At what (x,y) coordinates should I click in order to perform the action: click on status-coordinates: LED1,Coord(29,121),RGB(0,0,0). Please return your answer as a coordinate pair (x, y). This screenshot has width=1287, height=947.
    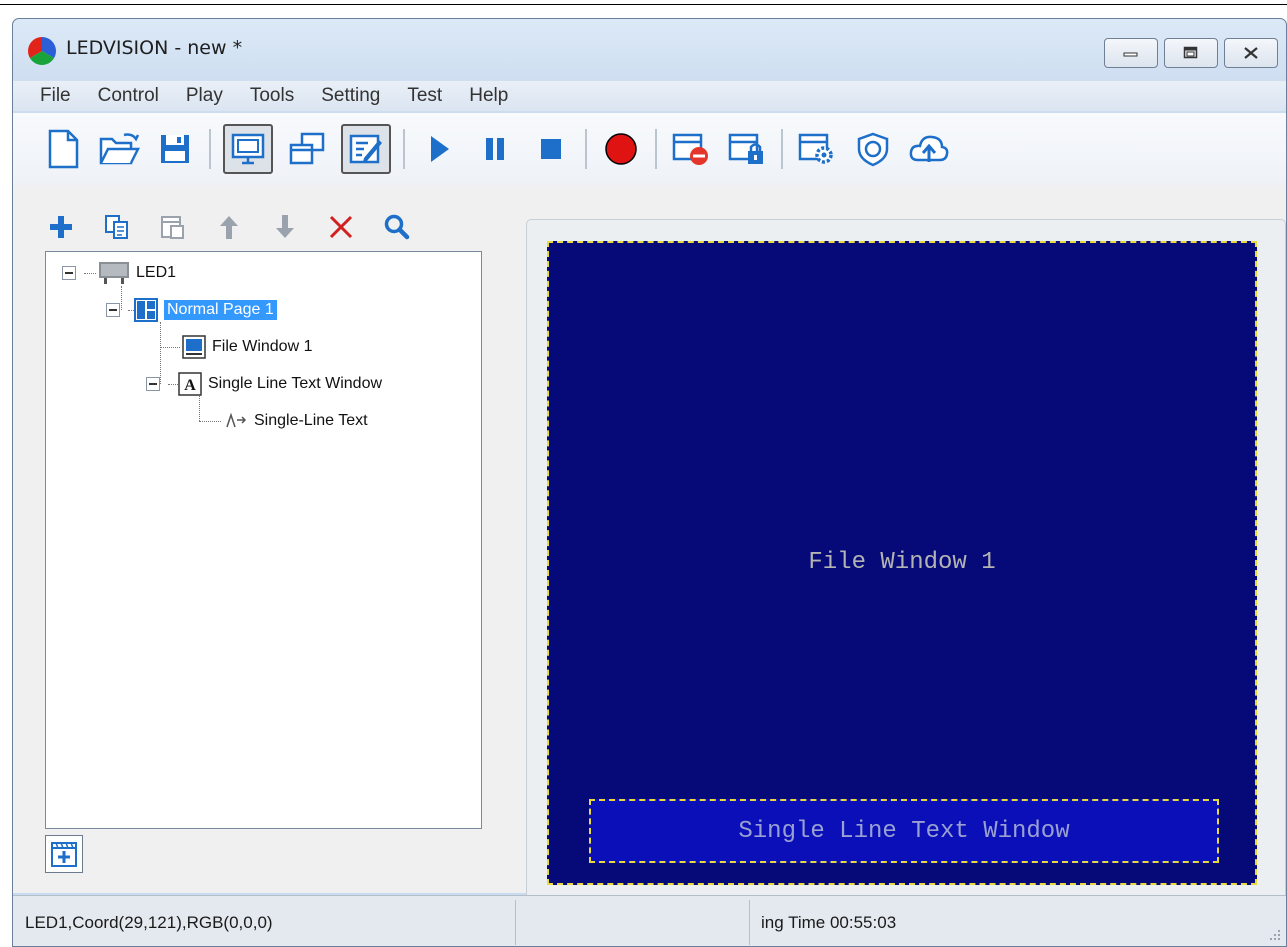
    Looking at the image, I should click on (149, 922).